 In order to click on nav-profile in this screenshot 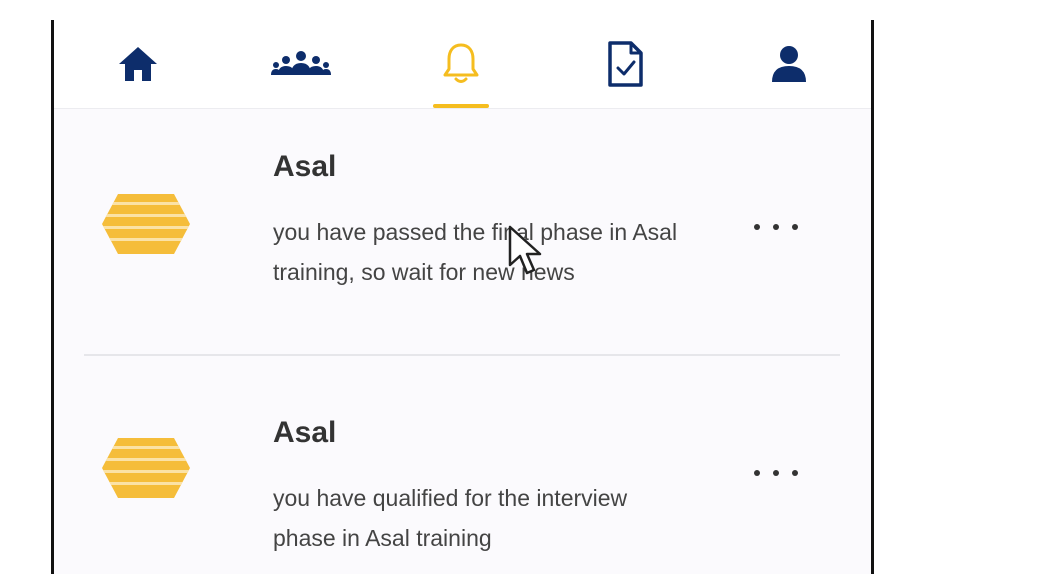, I will do `click(789, 64)`.